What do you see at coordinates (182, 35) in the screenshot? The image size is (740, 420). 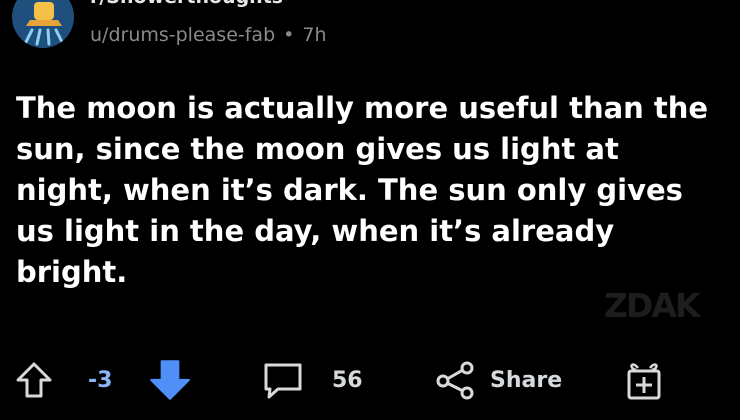 I see `author-link: u/drums-please-fab` at bounding box center [182, 35].